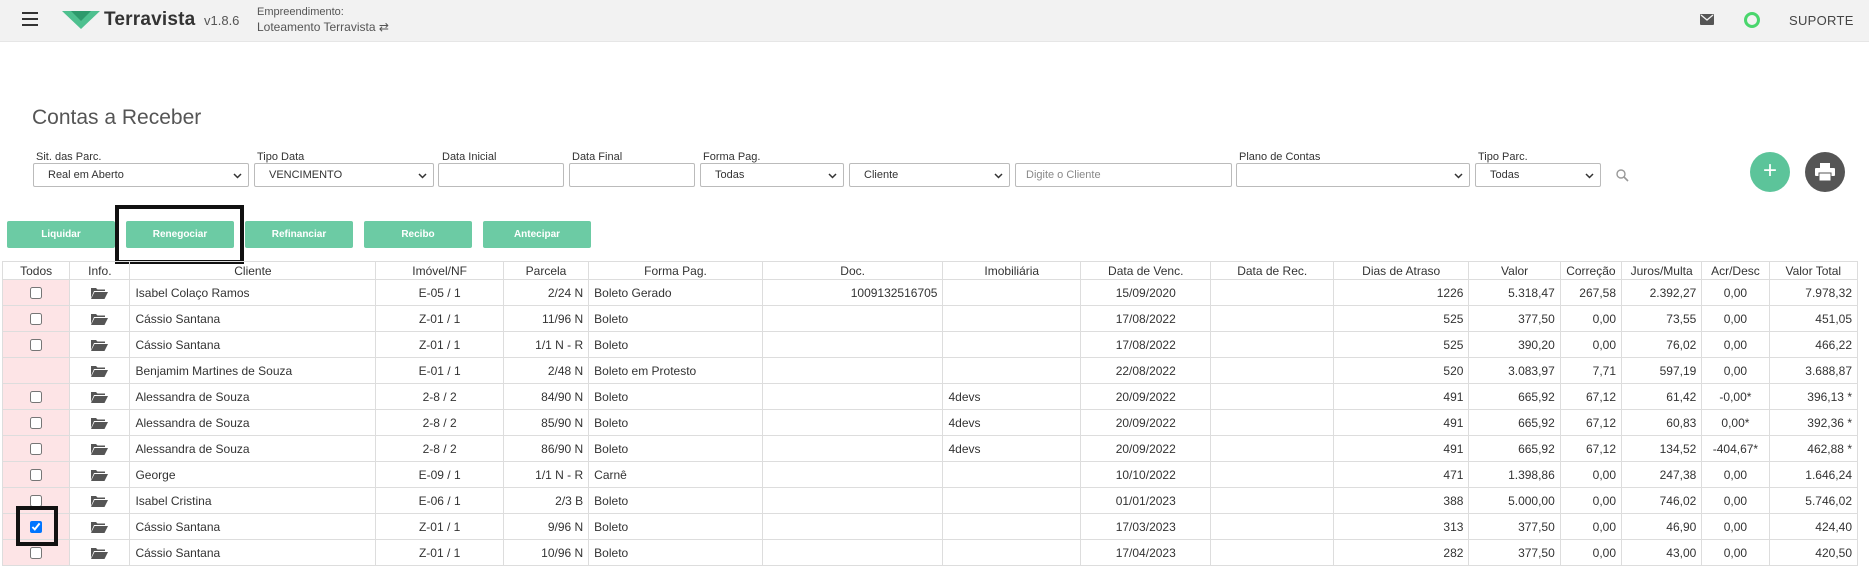 The height and width of the screenshot is (566, 1869). Describe the element at coordinates (469, 157) in the screenshot. I see `data-inicial-label: Data Inicial` at that location.